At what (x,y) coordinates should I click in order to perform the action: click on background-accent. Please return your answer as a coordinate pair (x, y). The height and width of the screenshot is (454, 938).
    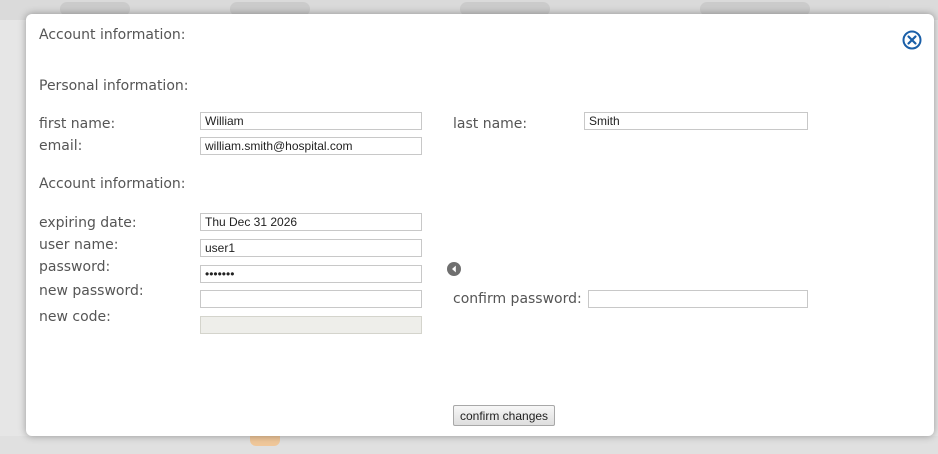
    Looking at the image, I should click on (265, 441).